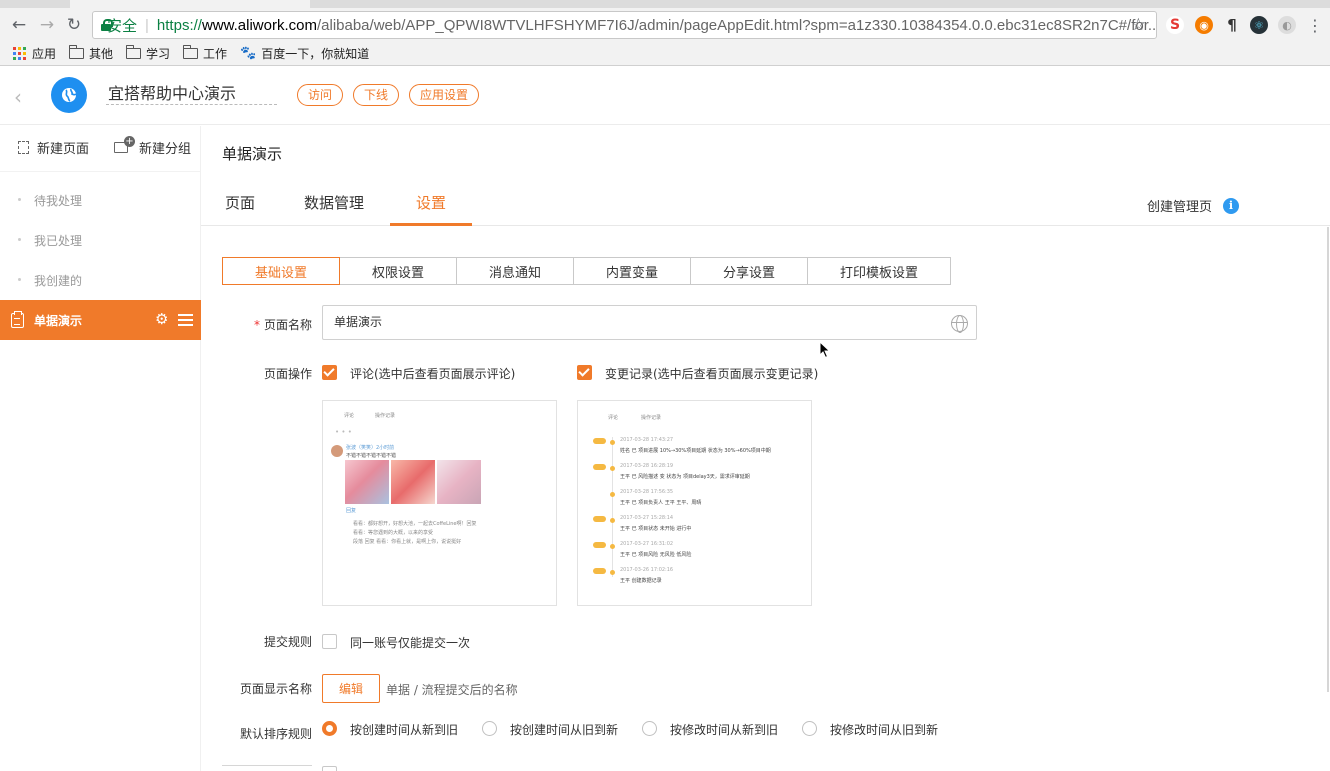 Image resolution: width=1330 pixels, height=771 pixels. I want to click on bookmark-work: 工作, so click(204, 53).